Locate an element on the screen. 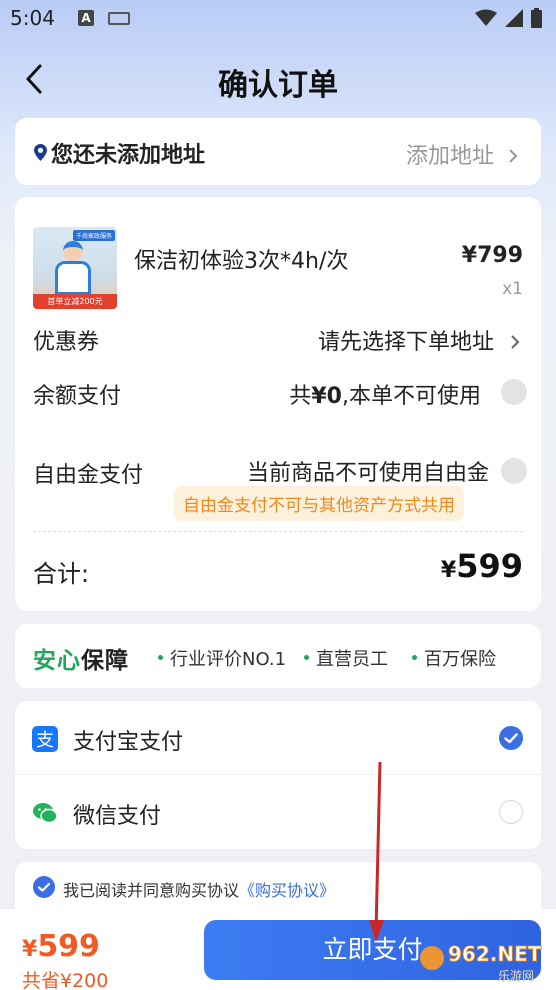 This screenshot has width=556, height=990. bottom-total: ¥599 is located at coordinates (61, 946).